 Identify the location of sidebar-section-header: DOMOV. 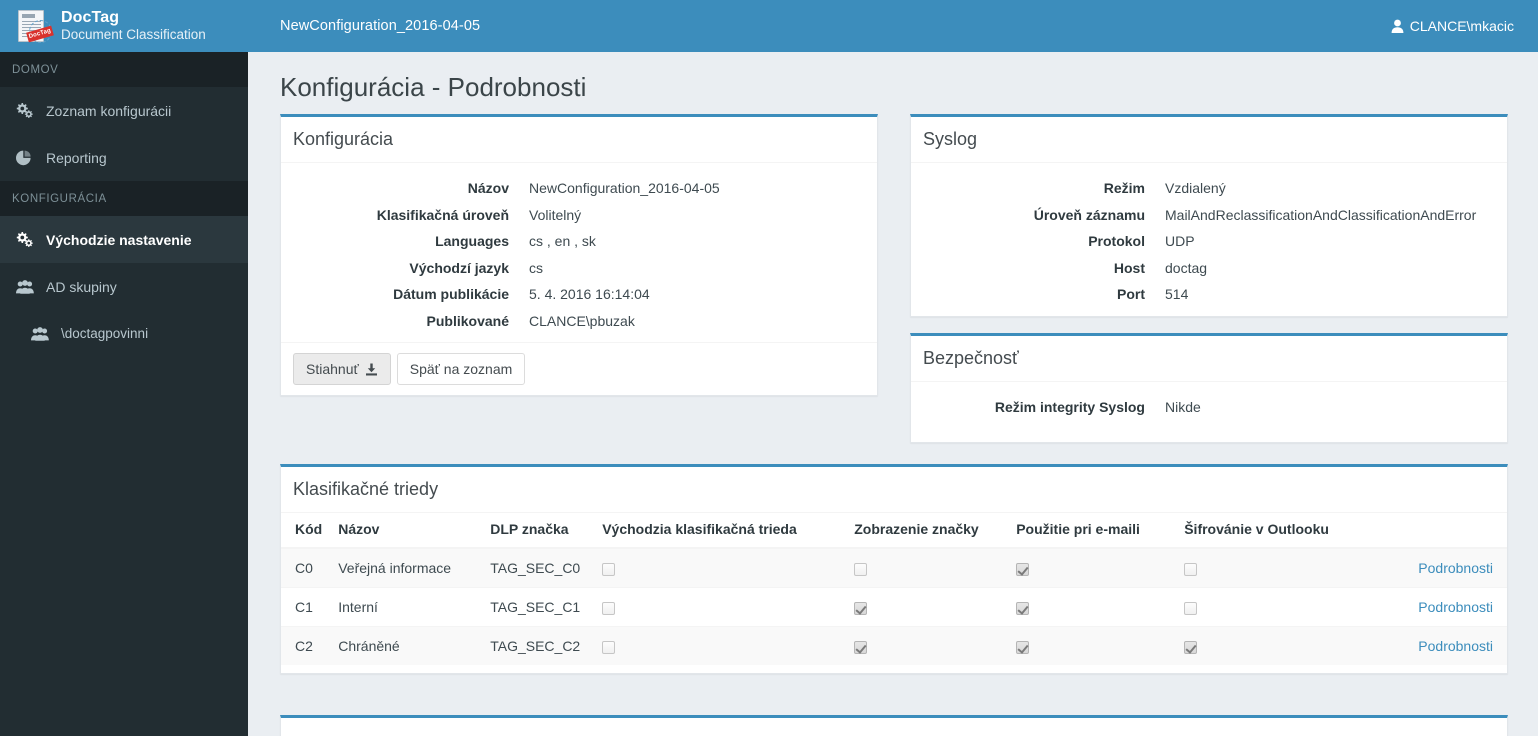
(124, 69).